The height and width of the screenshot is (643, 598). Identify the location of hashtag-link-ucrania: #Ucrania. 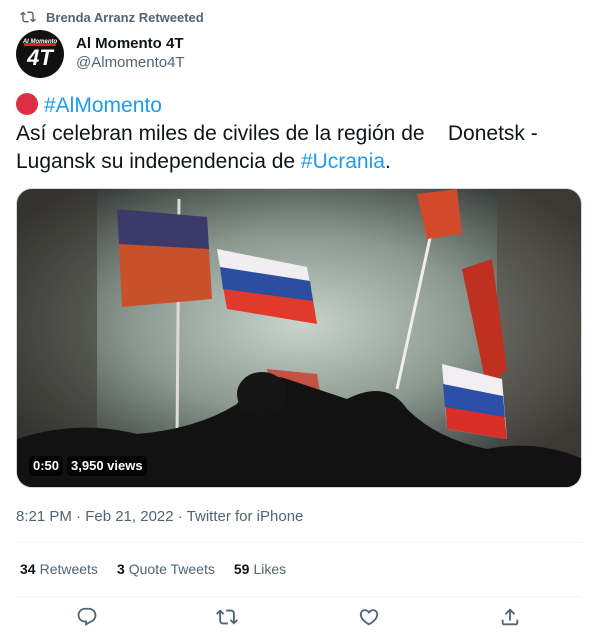
(343, 161).